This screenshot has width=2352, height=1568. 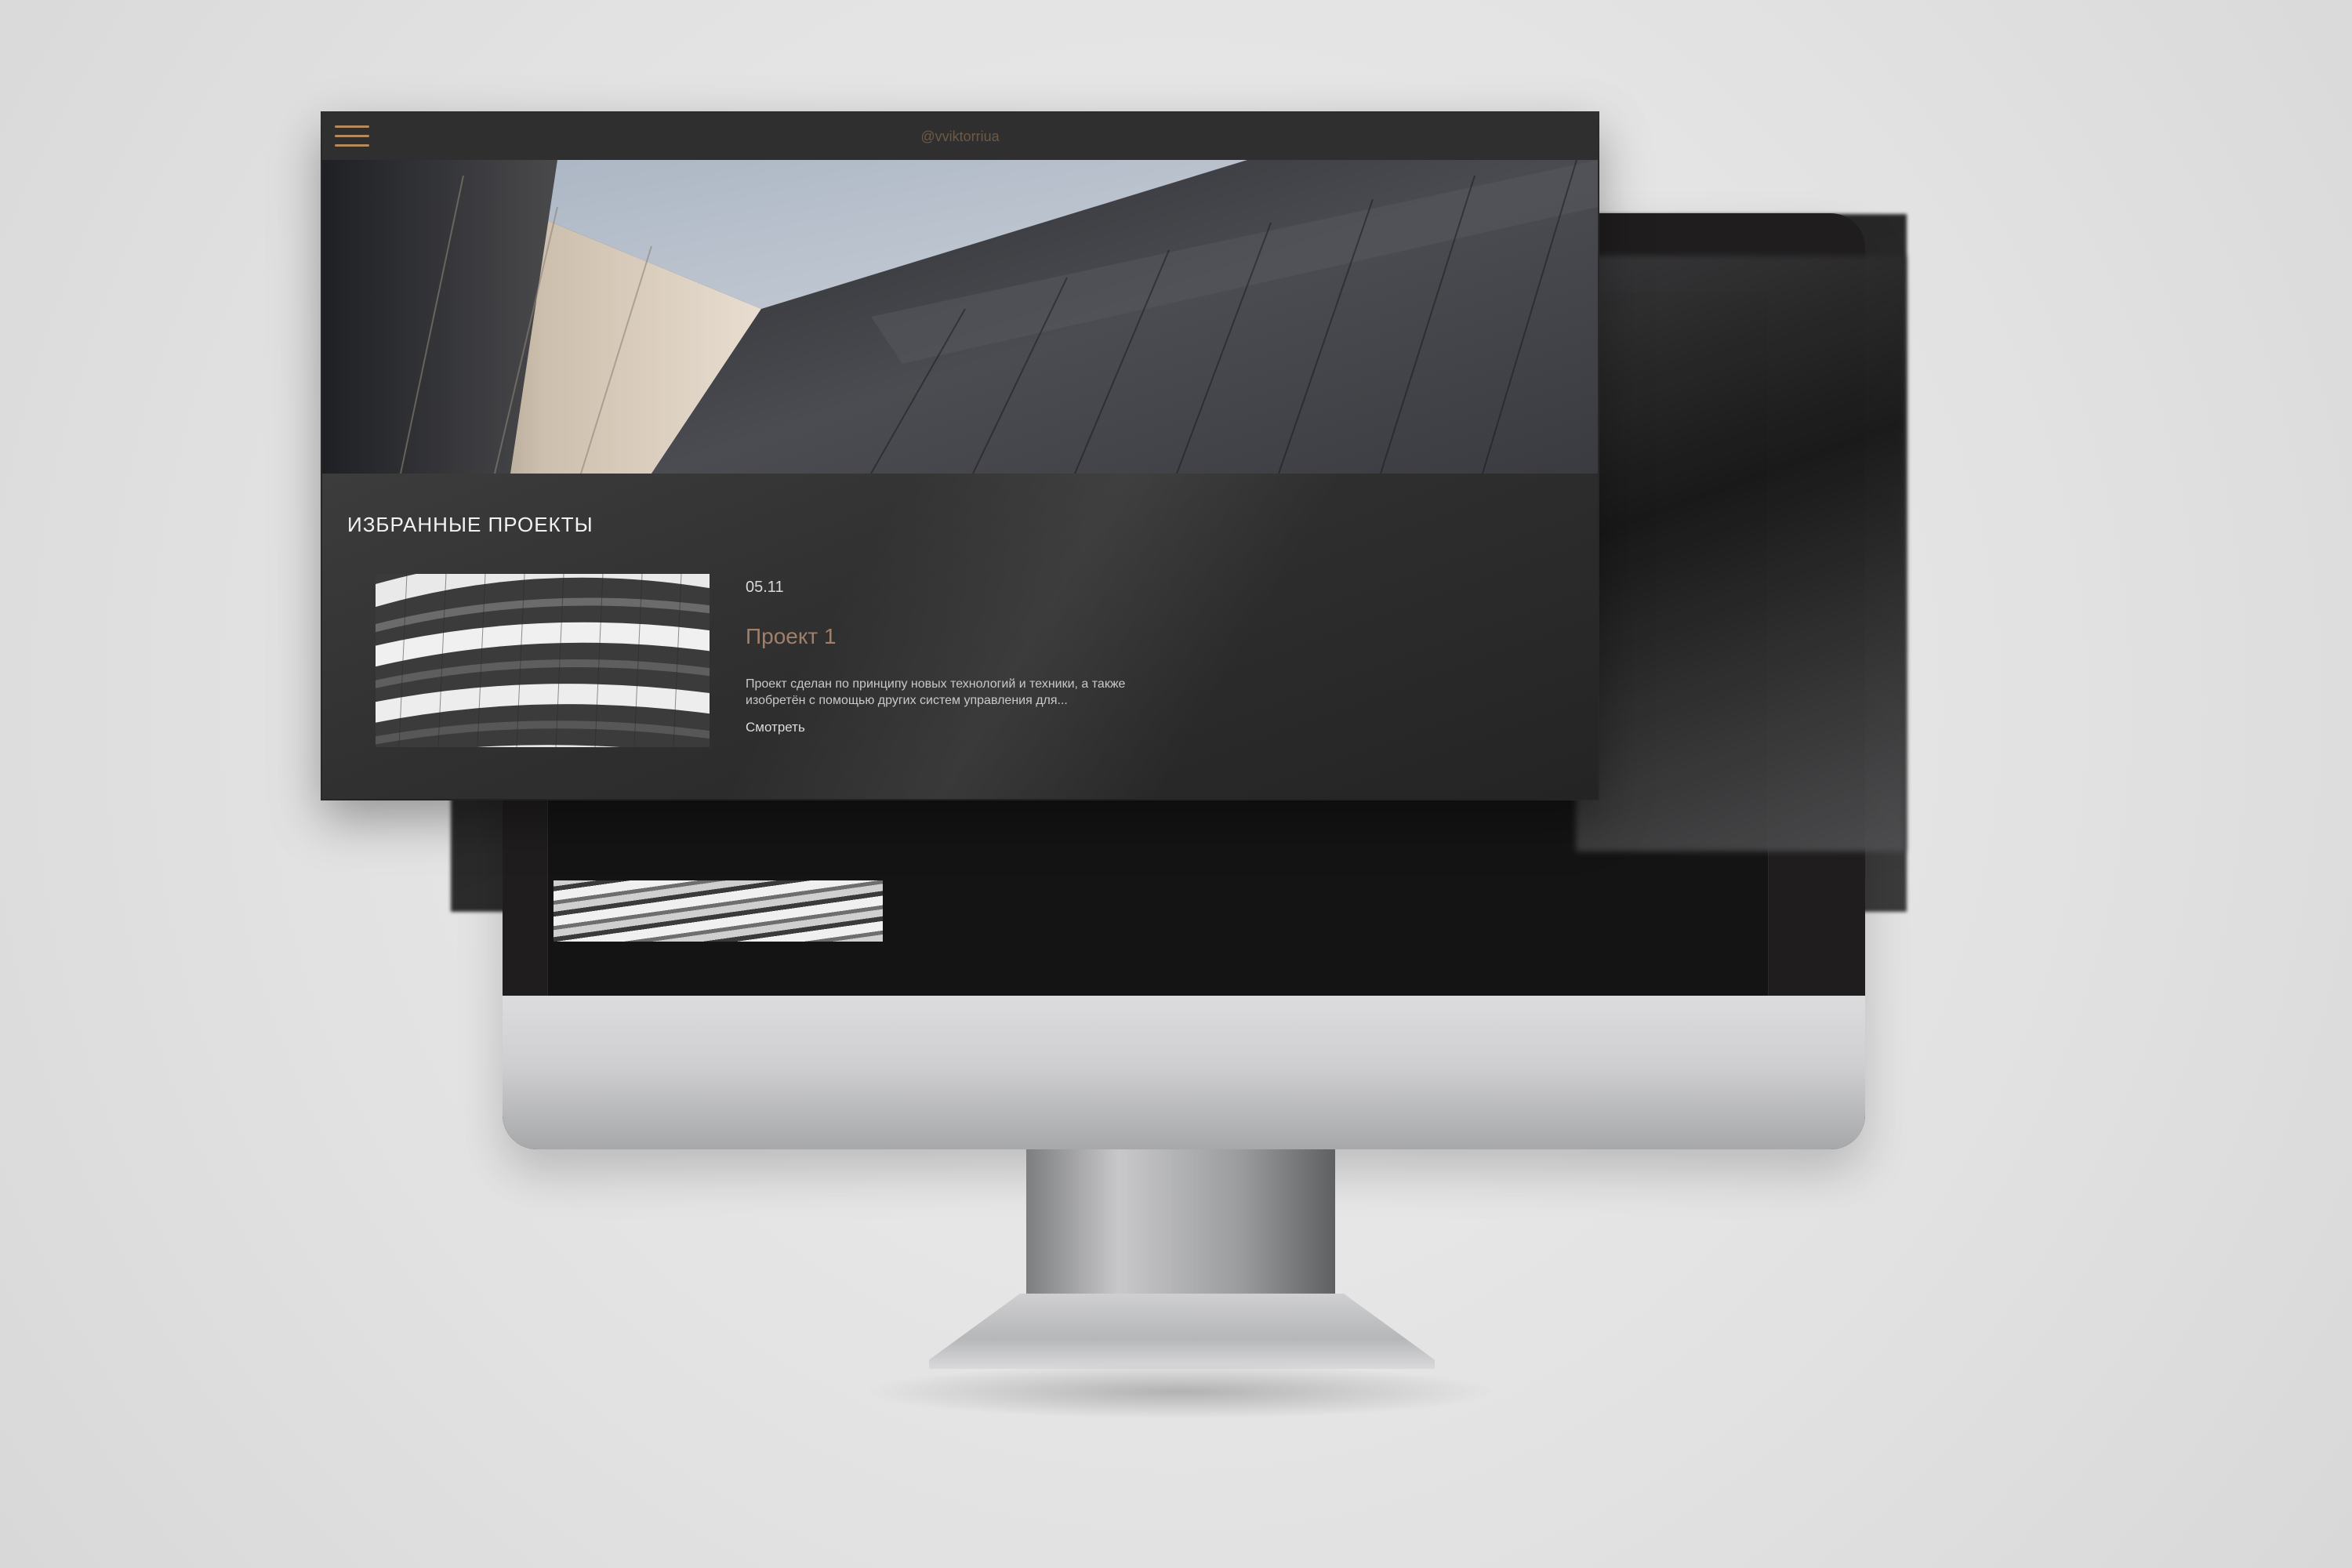 I want to click on project-thumbnail, so click(x=543, y=660).